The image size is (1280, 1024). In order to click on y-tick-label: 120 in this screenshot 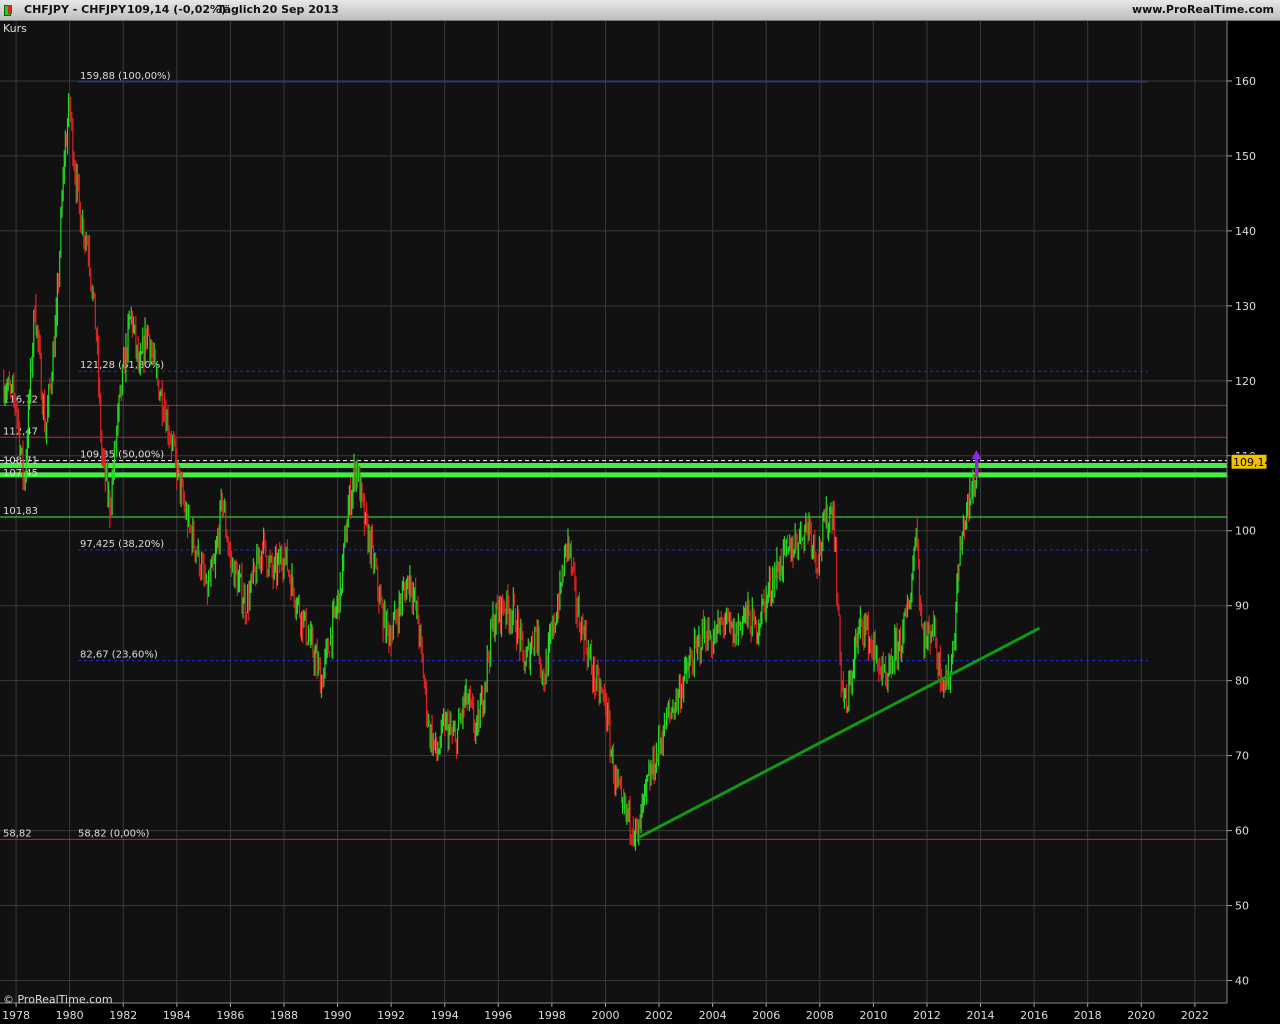, I will do `click(1245, 381)`.